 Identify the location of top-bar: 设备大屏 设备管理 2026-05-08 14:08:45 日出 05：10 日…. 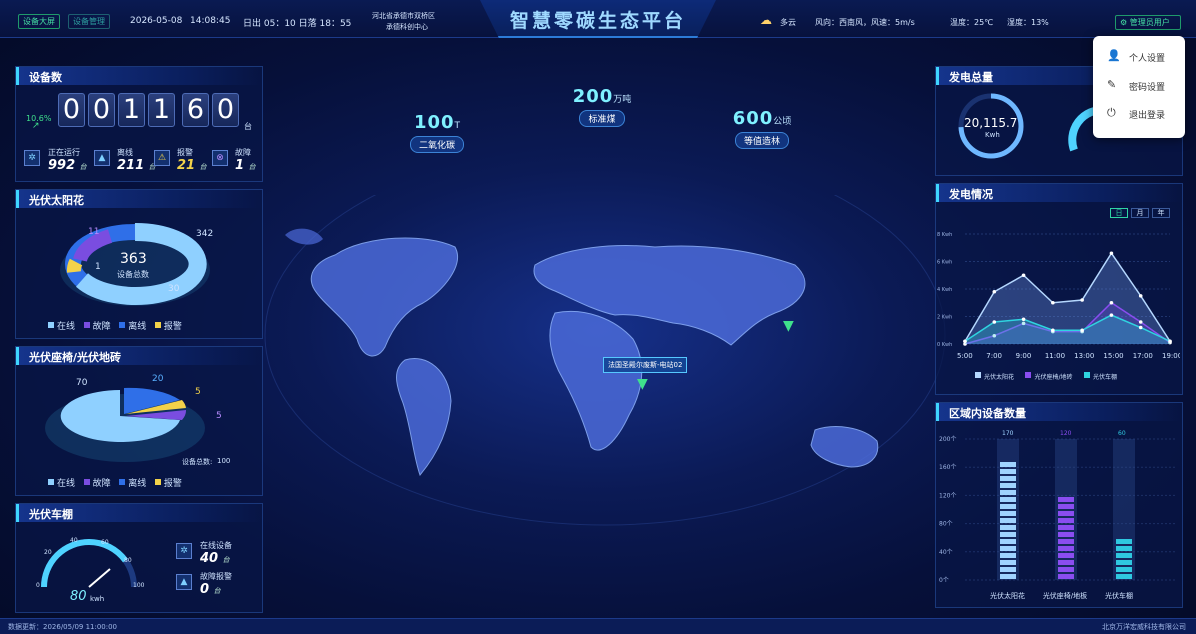
(598, 19).